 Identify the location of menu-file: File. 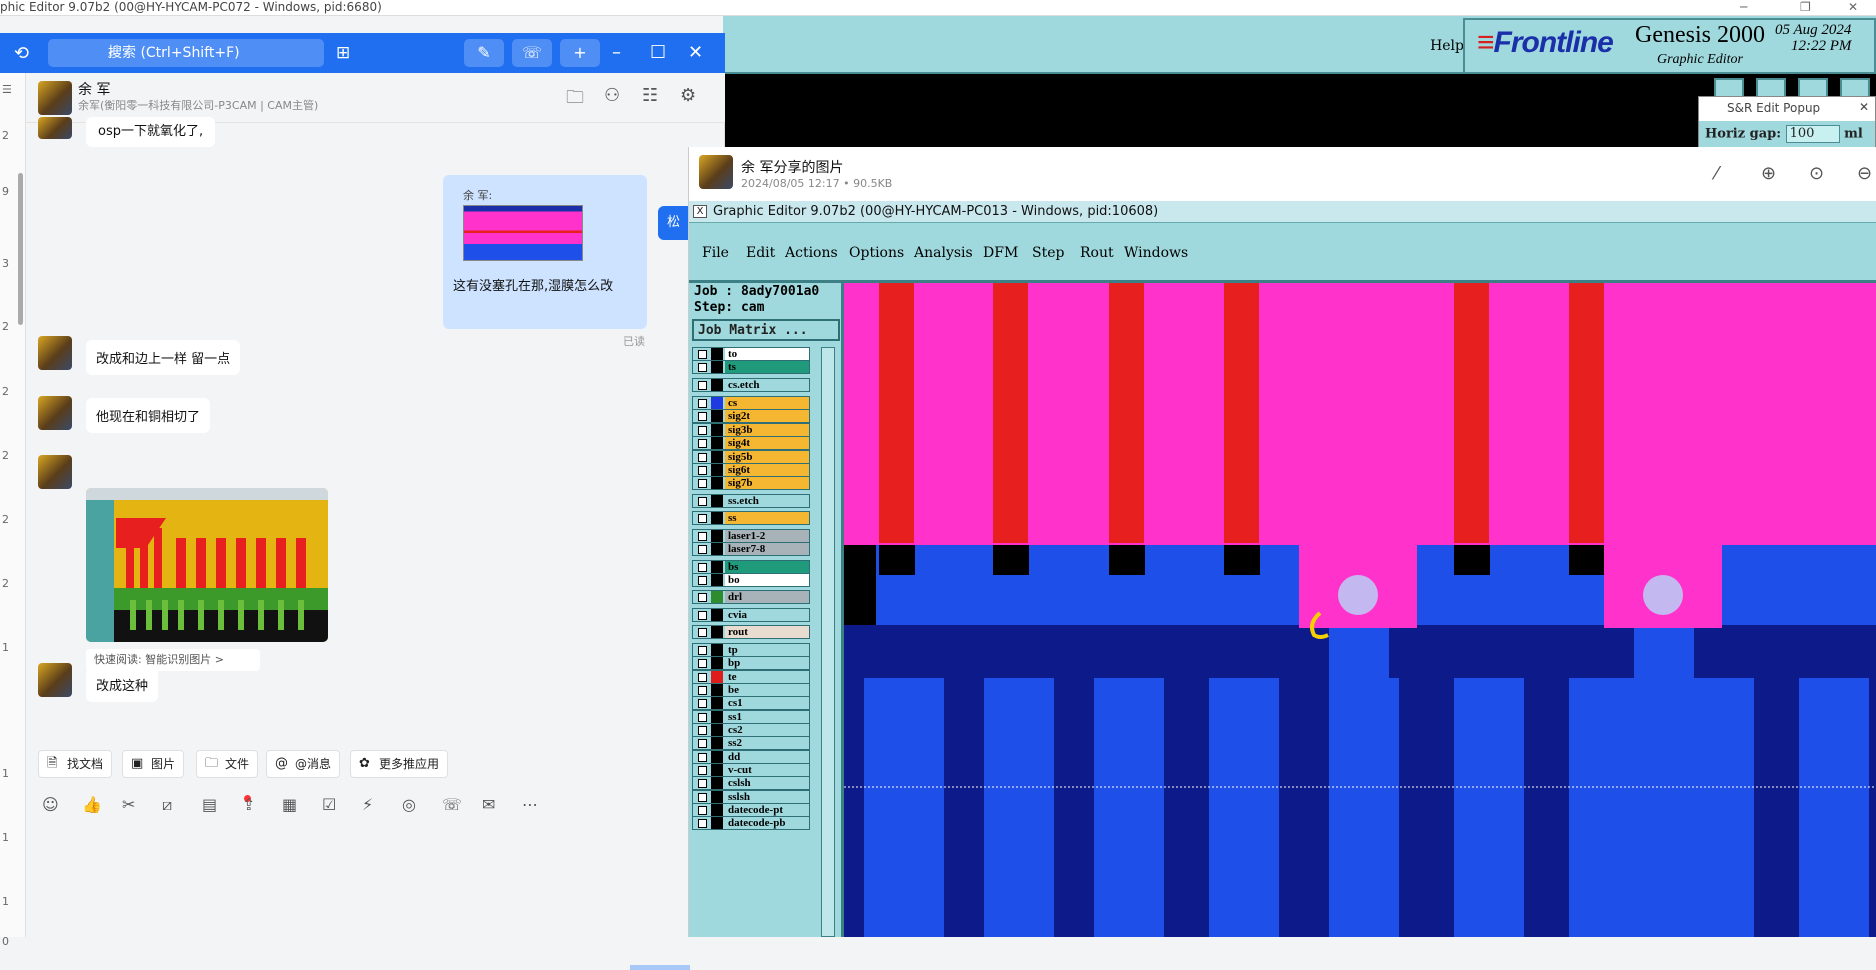
(715, 253).